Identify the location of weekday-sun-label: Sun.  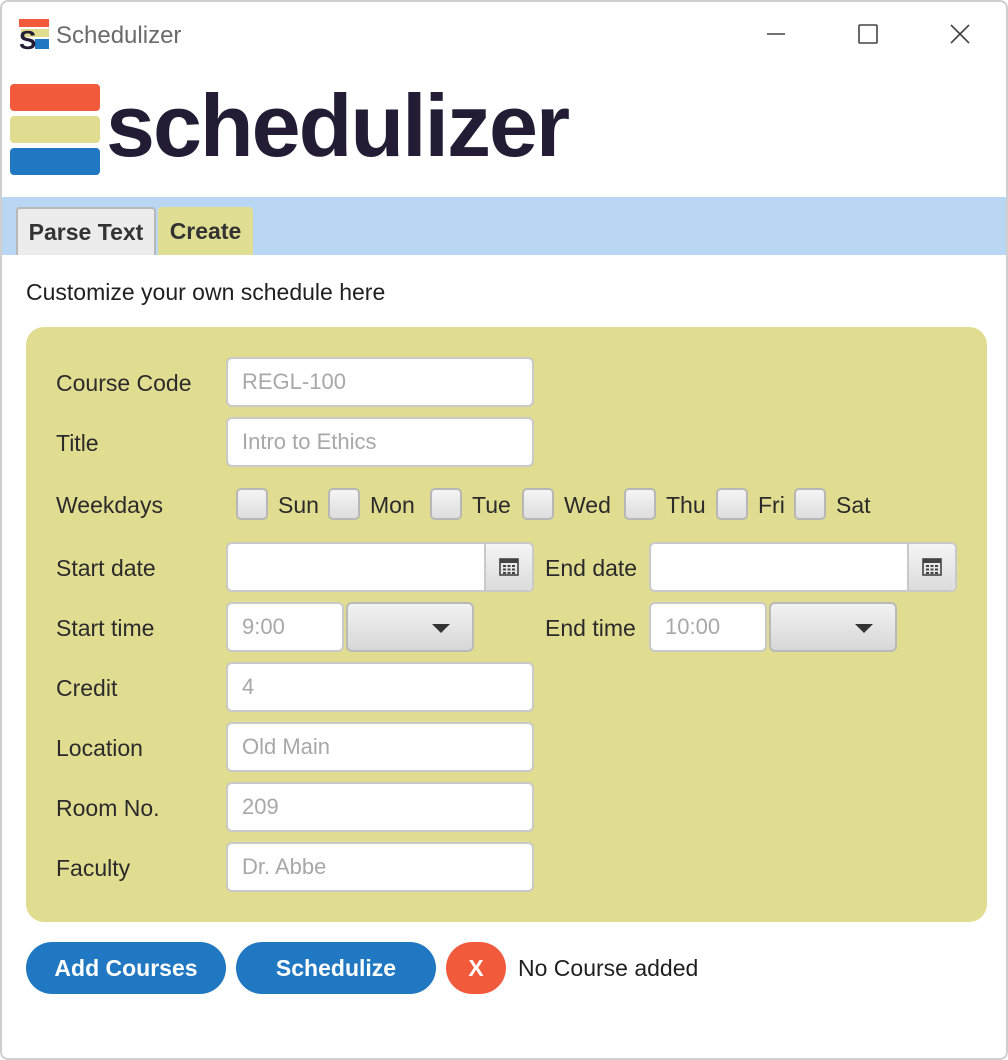
(298, 505).